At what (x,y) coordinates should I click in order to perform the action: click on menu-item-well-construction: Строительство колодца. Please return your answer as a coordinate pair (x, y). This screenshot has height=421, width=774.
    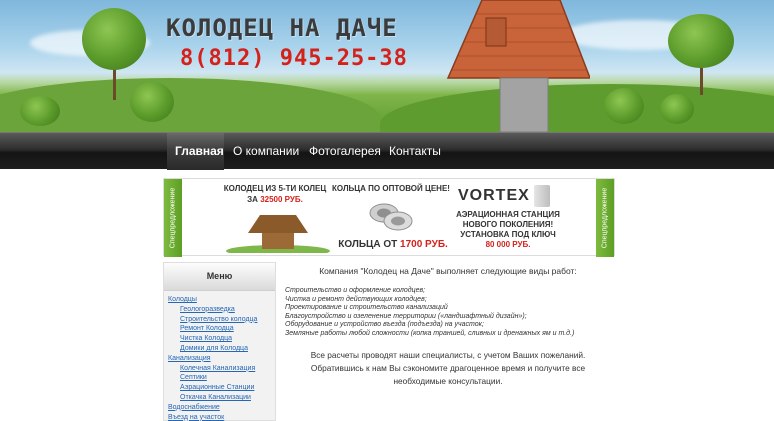
    Looking at the image, I should click on (219, 320).